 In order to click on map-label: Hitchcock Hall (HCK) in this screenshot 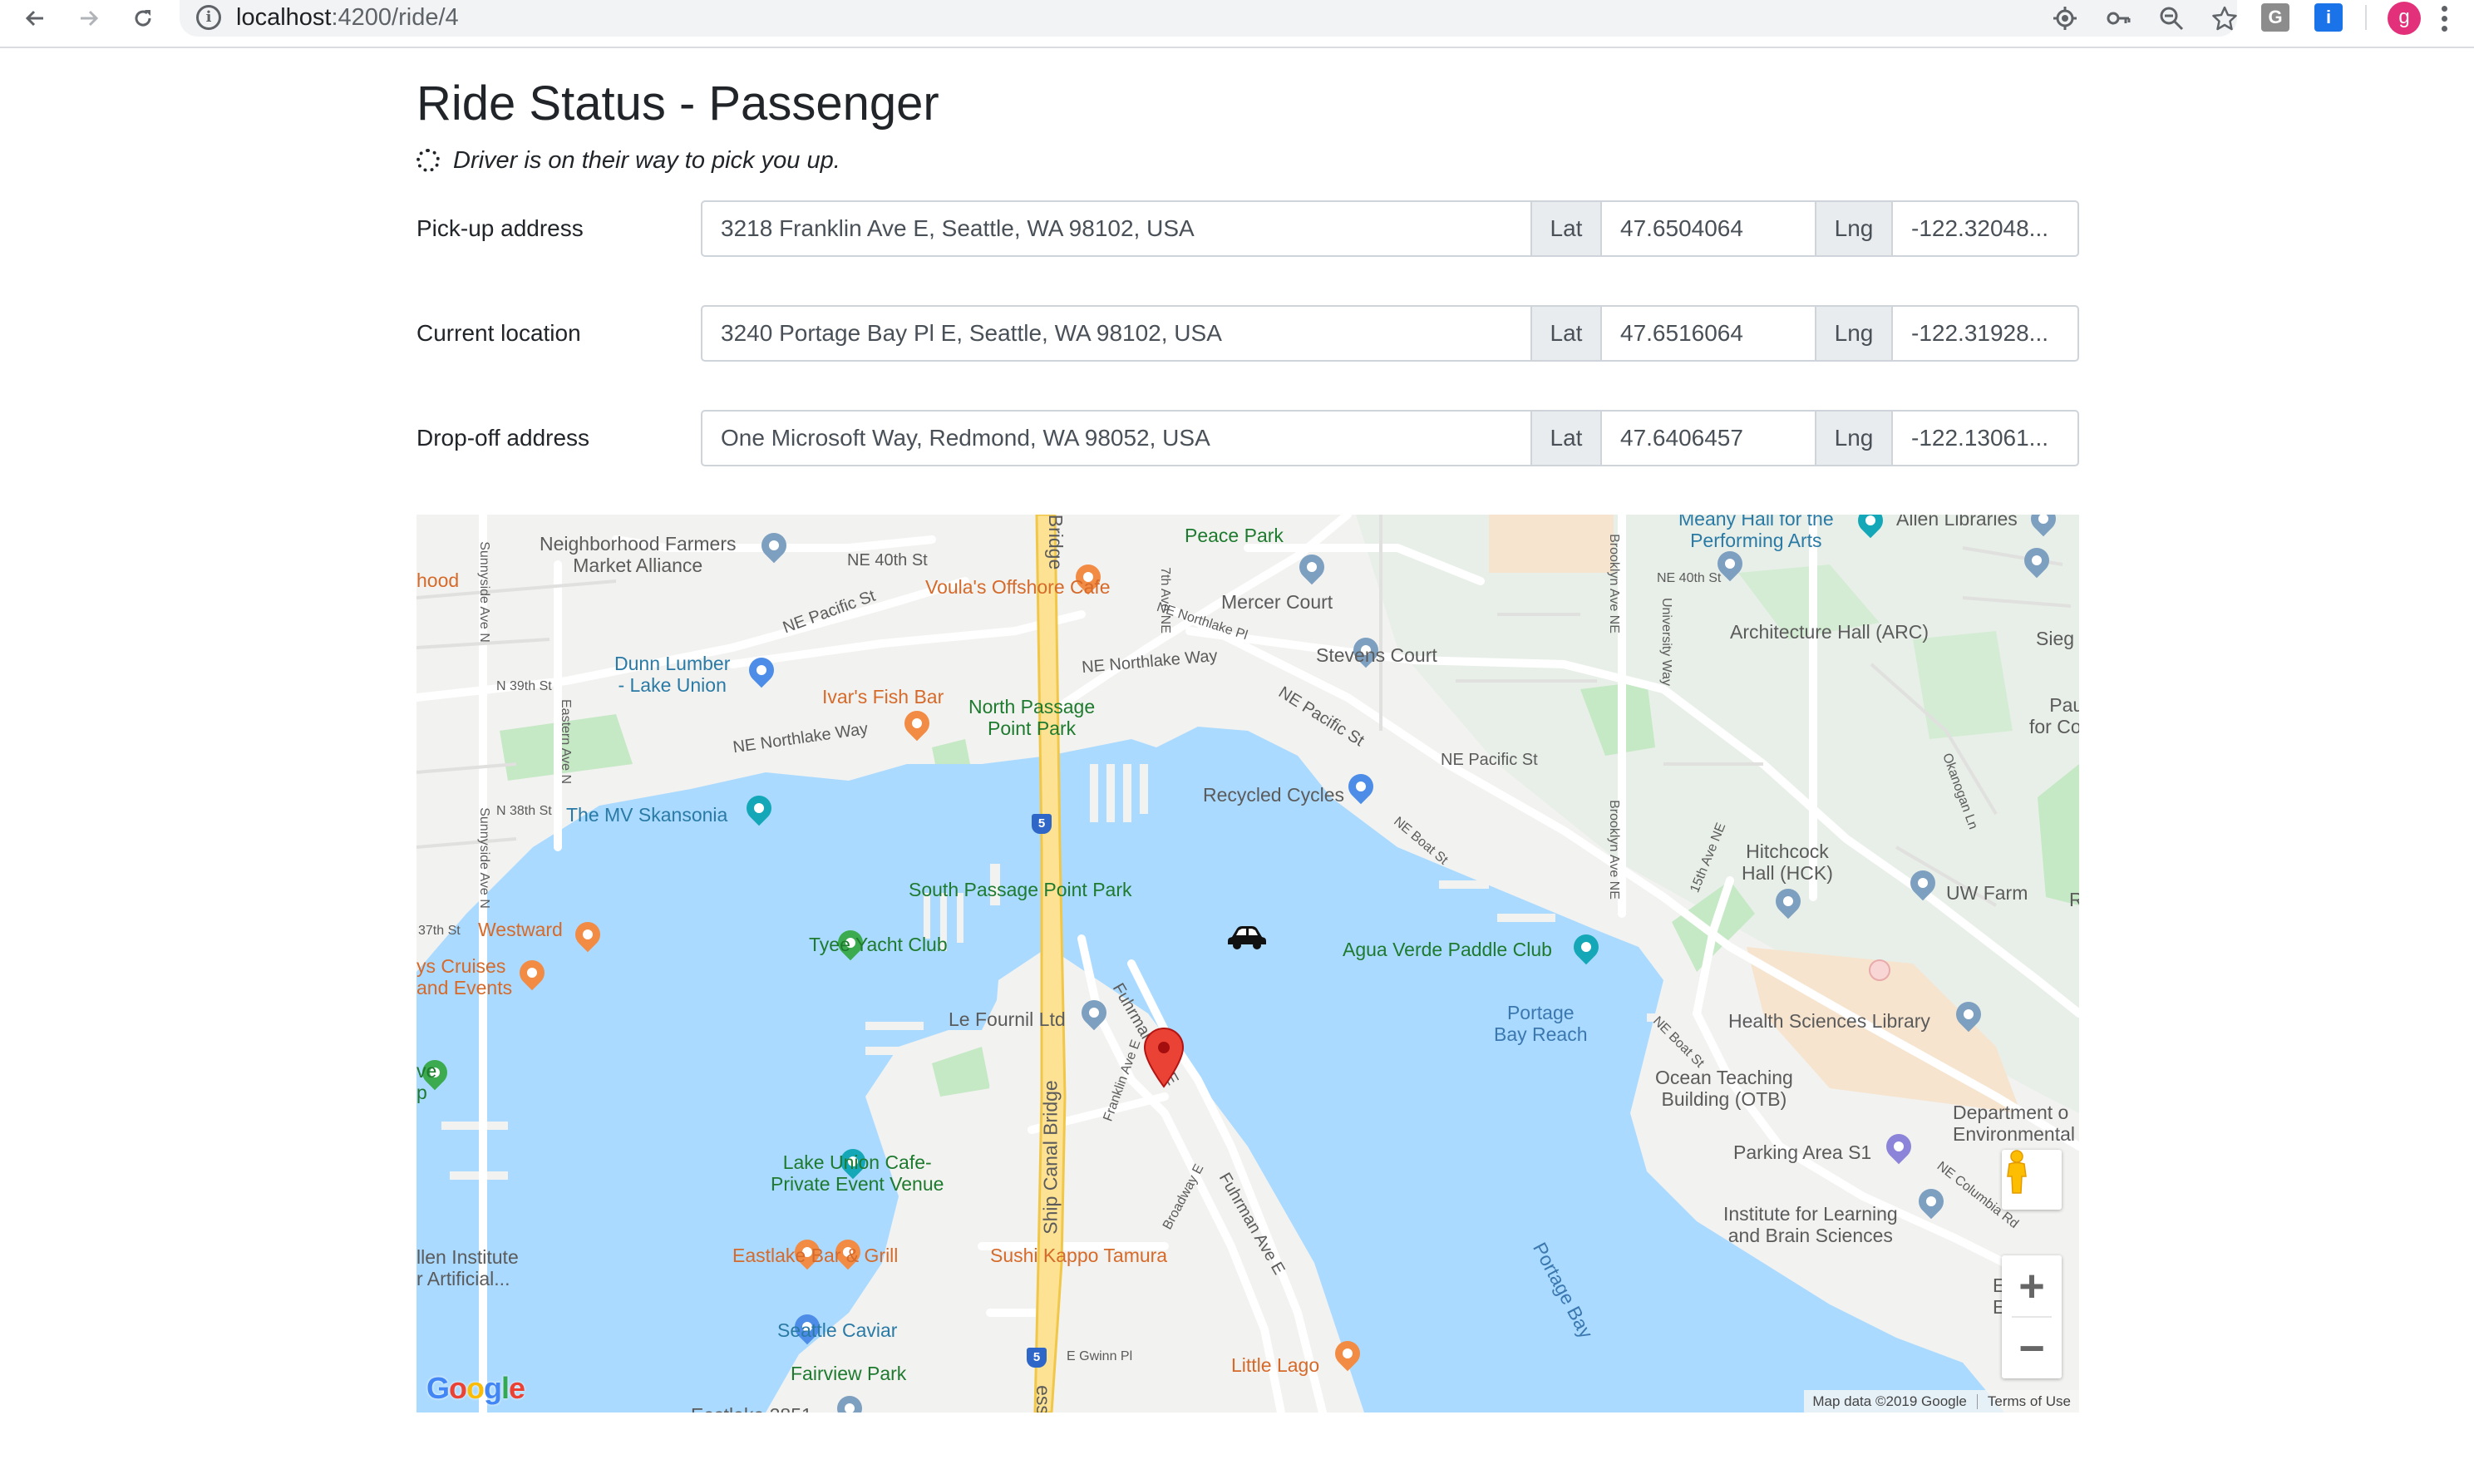, I will do `click(1787, 862)`.